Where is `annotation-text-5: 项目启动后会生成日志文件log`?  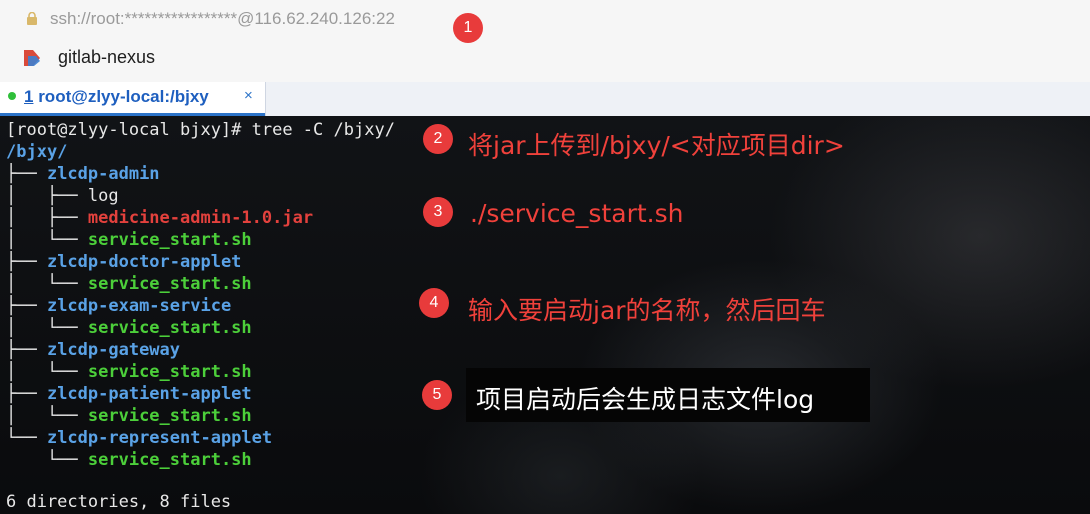 annotation-text-5: 项目启动后会生成日志文件log is located at coordinates (645, 399).